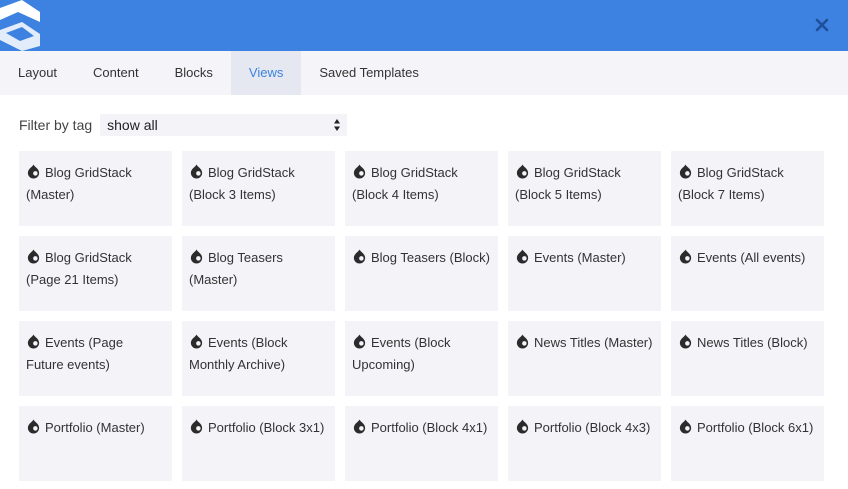  Describe the element at coordinates (266, 73) in the screenshot. I see `tab-views: Views` at that location.